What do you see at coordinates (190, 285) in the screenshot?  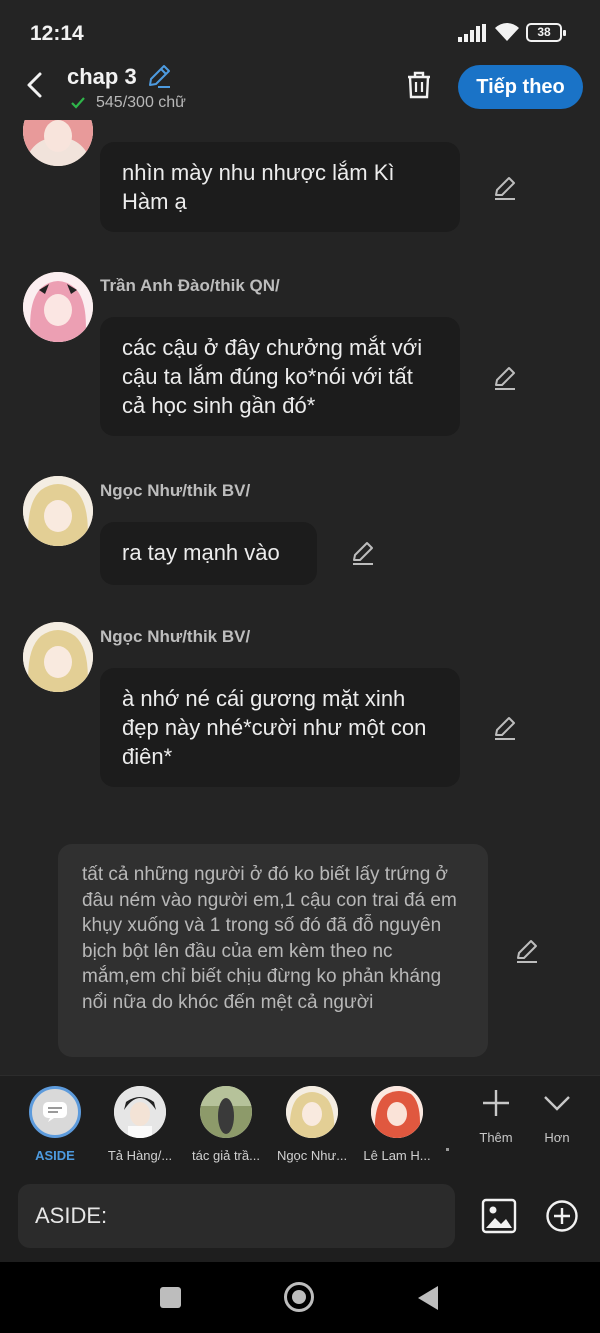 I see `author-name: Trần Anh Đào/thik QN/` at bounding box center [190, 285].